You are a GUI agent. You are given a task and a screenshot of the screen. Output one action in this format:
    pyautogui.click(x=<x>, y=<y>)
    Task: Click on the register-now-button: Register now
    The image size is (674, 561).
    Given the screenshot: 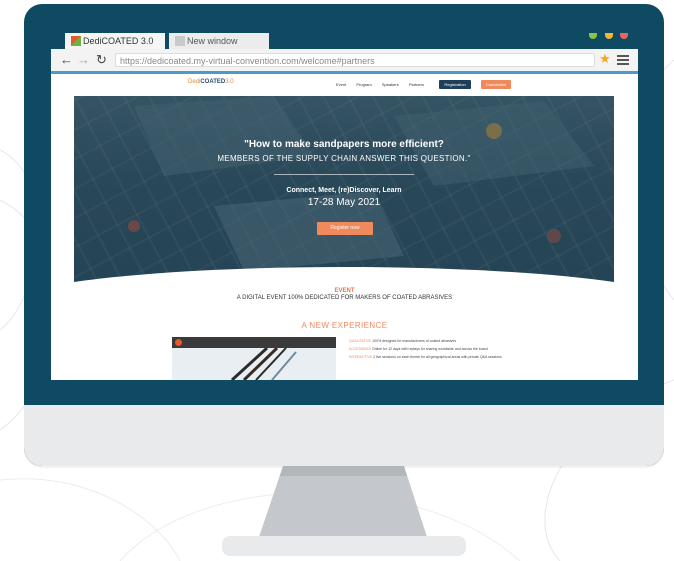 What is the action you would take?
    pyautogui.click(x=345, y=228)
    